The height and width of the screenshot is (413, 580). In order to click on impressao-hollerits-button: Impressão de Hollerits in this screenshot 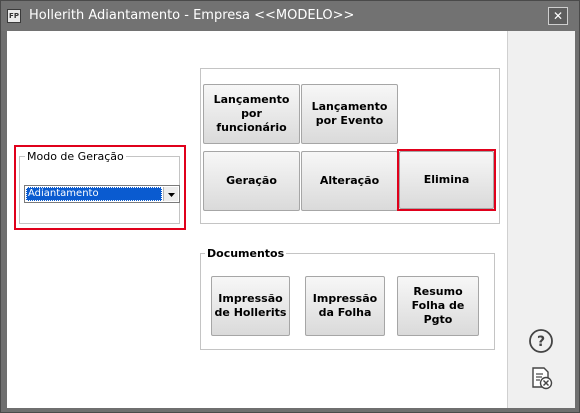, I will do `click(250, 306)`.